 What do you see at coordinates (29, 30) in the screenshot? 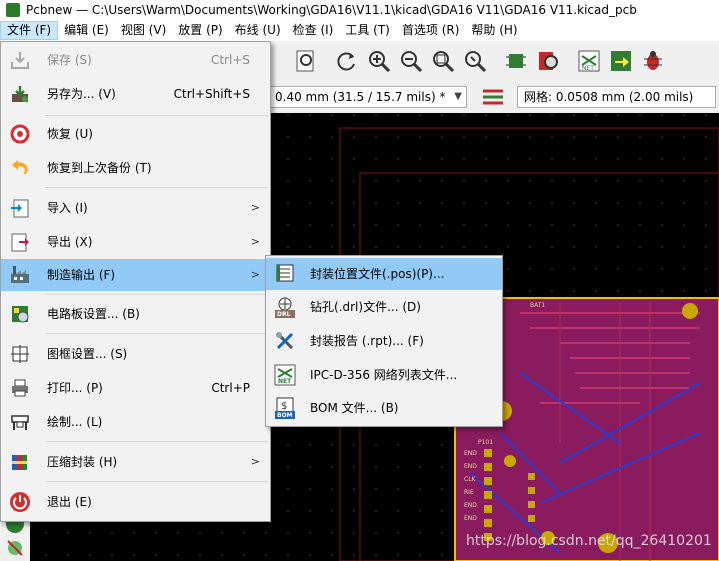
I see `menu-file: 文件 (F)` at bounding box center [29, 30].